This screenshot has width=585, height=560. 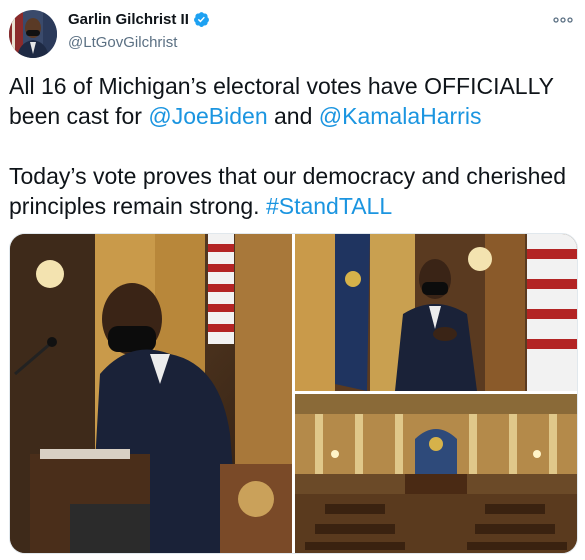 What do you see at coordinates (329, 206) in the screenshot?
I see `hashtag-standtall-link: #StandTALL` at bounding box center [329, 206].